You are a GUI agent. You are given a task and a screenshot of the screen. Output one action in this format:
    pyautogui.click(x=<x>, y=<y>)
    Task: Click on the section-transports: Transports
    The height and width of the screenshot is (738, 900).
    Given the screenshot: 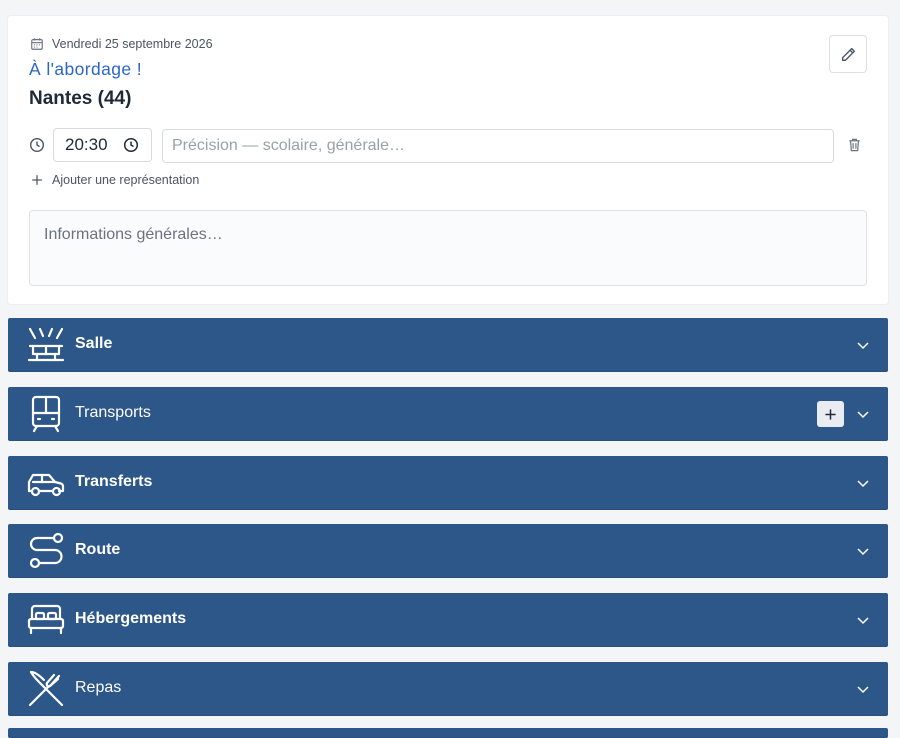 What is the action you would take?
    pyautogui.click(x=448, y=414)
    